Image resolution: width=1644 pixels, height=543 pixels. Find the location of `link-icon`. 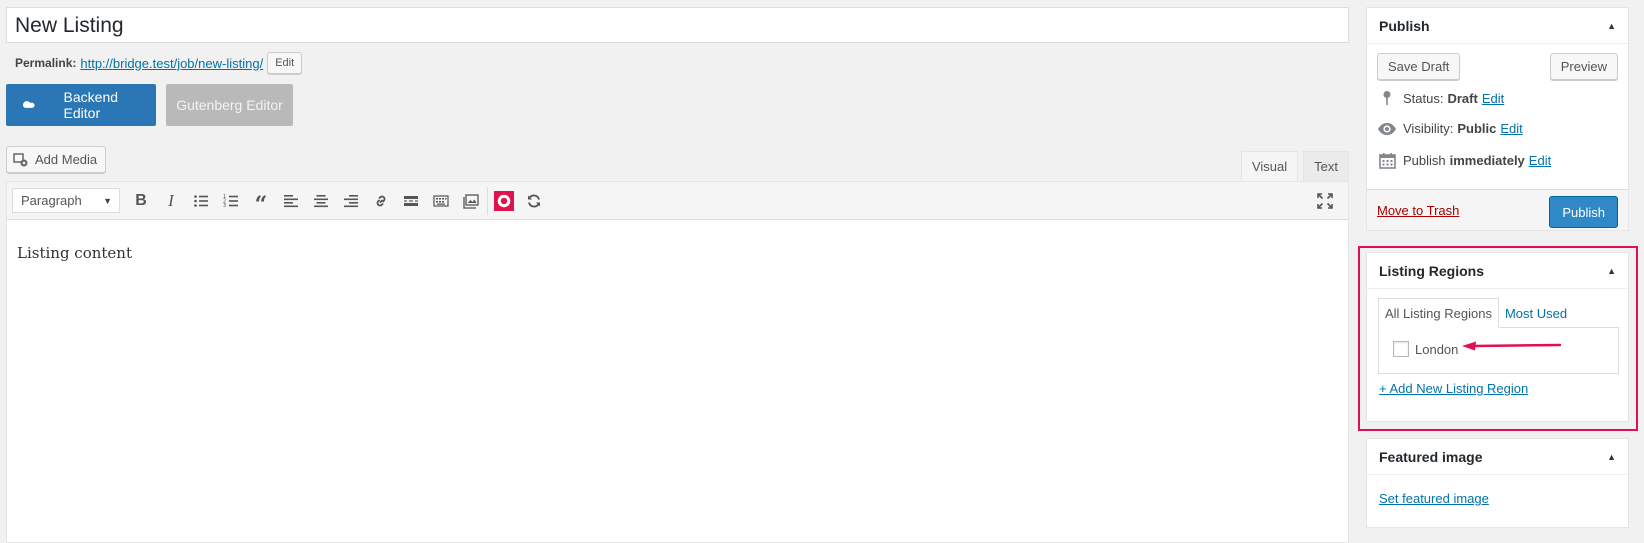

link-icon is located at coordinates (381, 201).